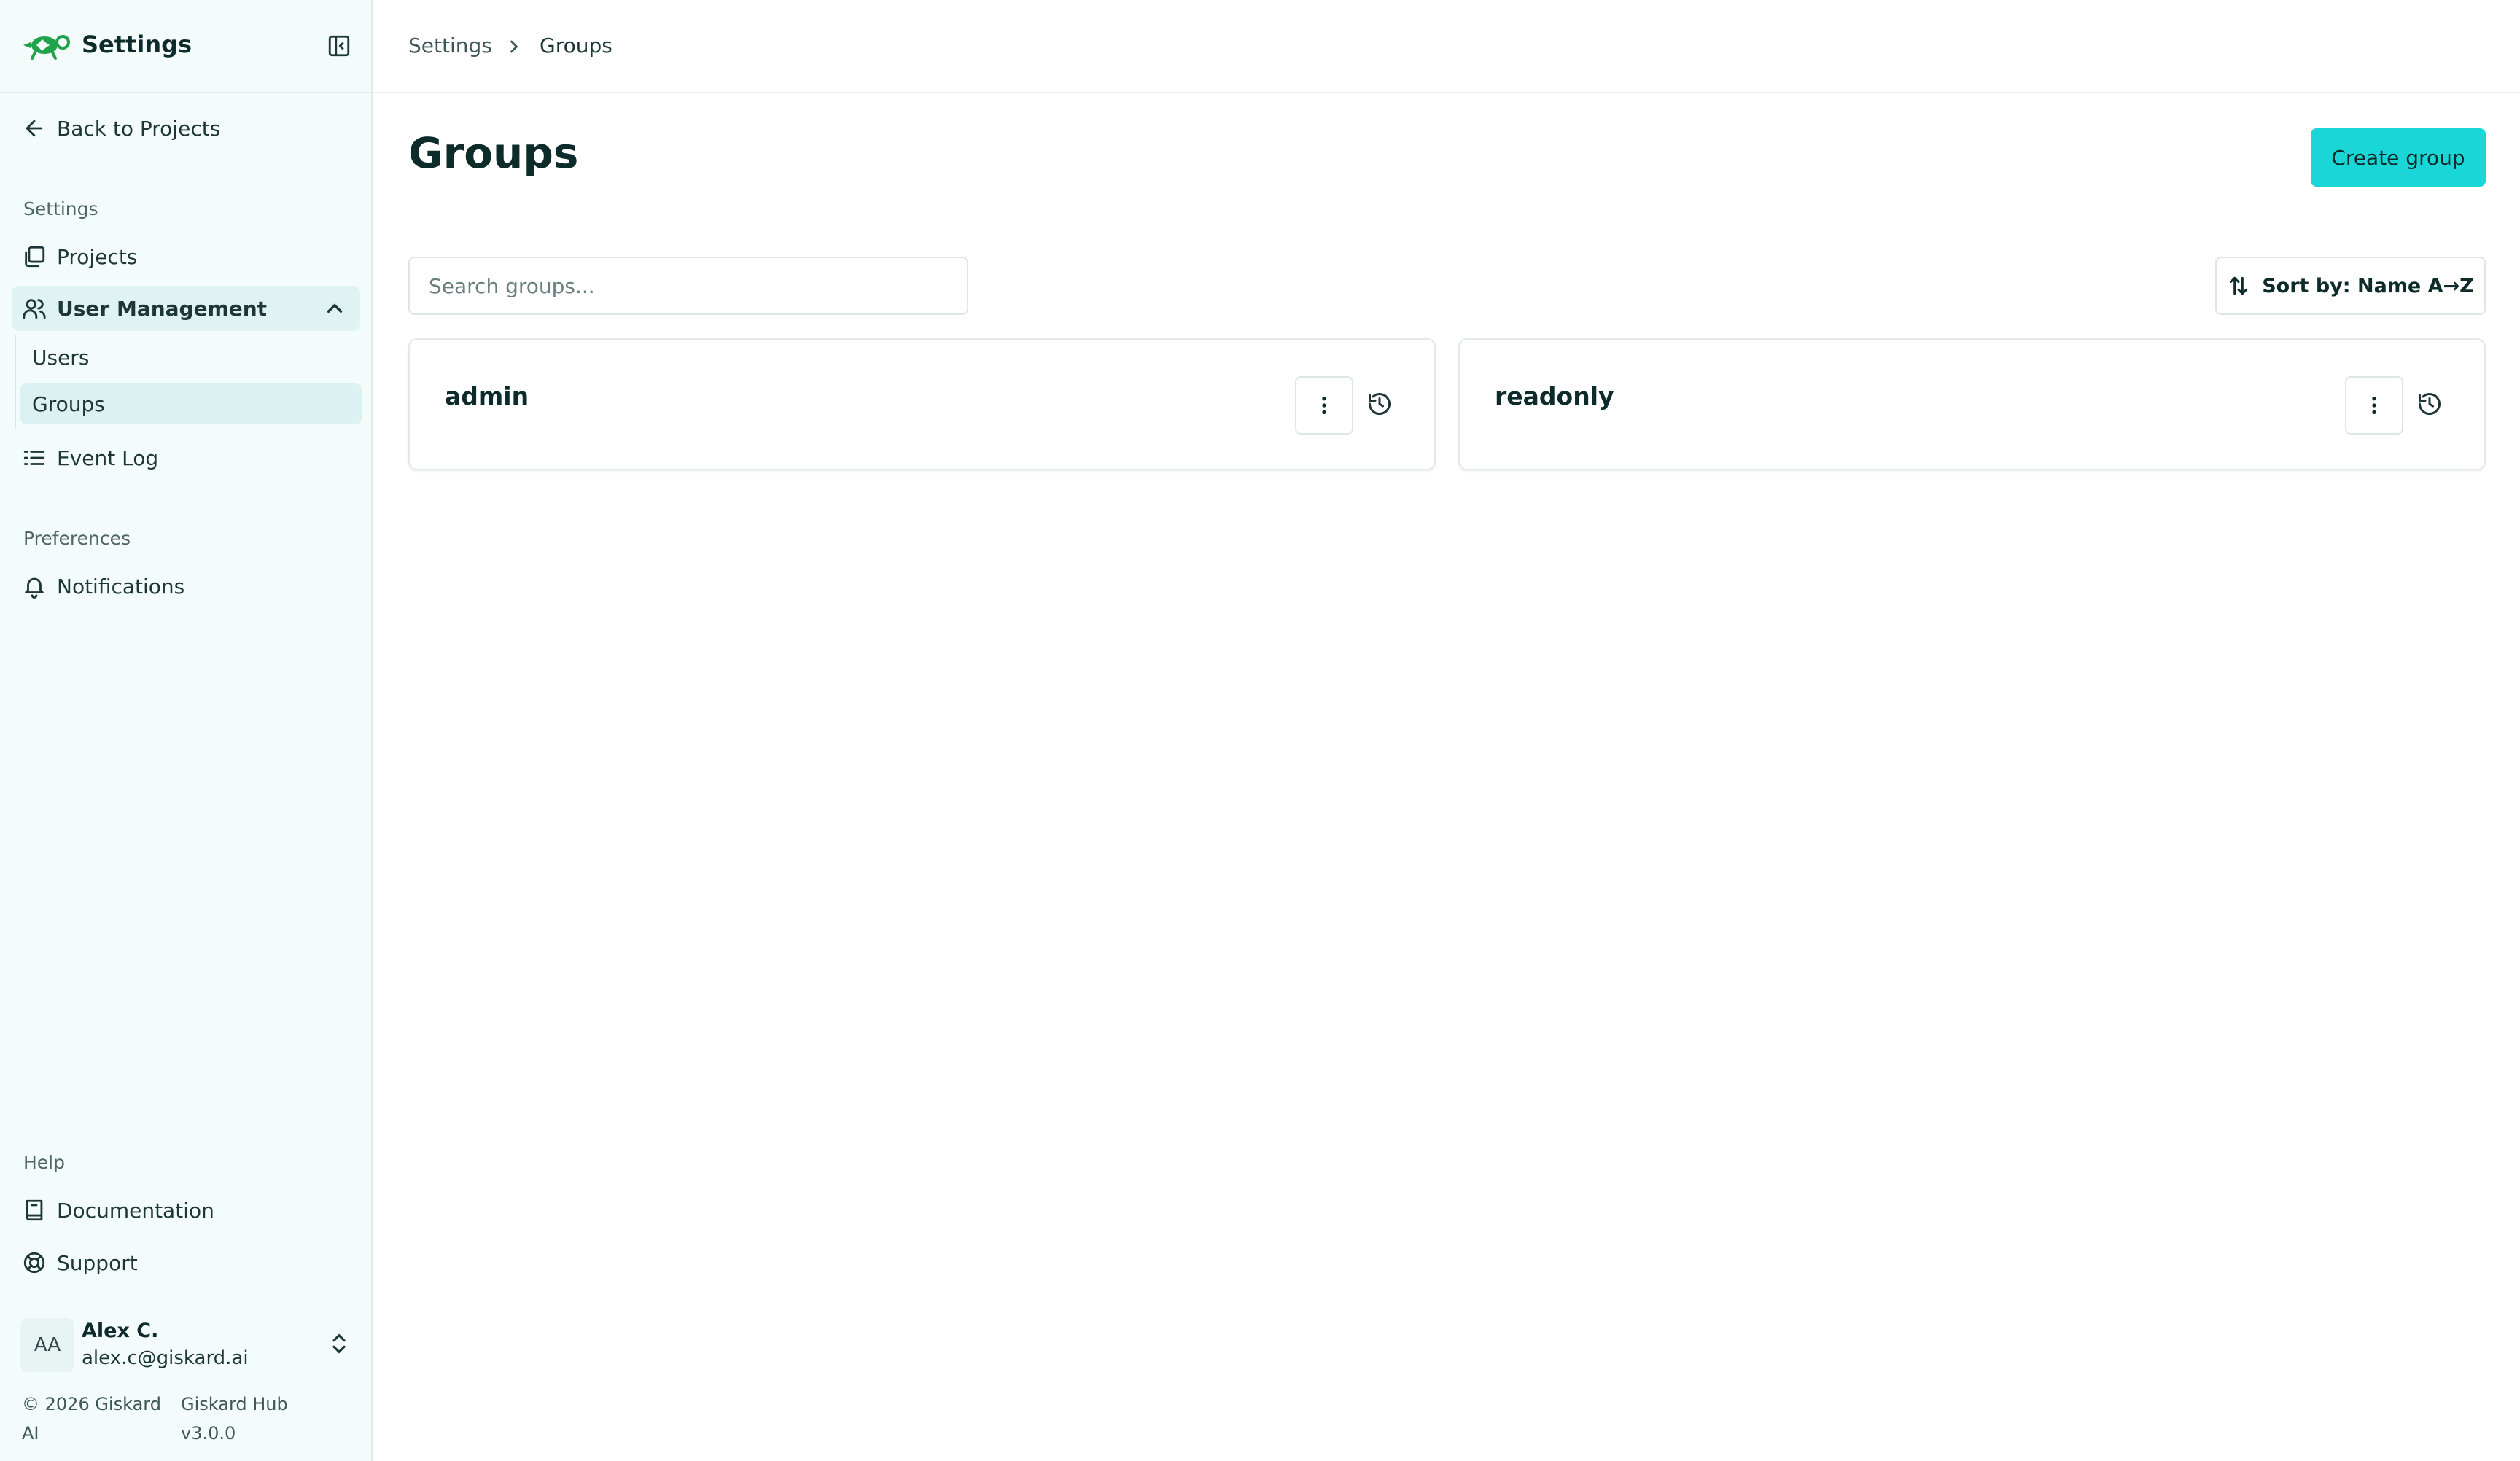  Describe the element at coordinates (339, 1343) in the screenshot. I see `chevrons-up-down-icon` at that location.